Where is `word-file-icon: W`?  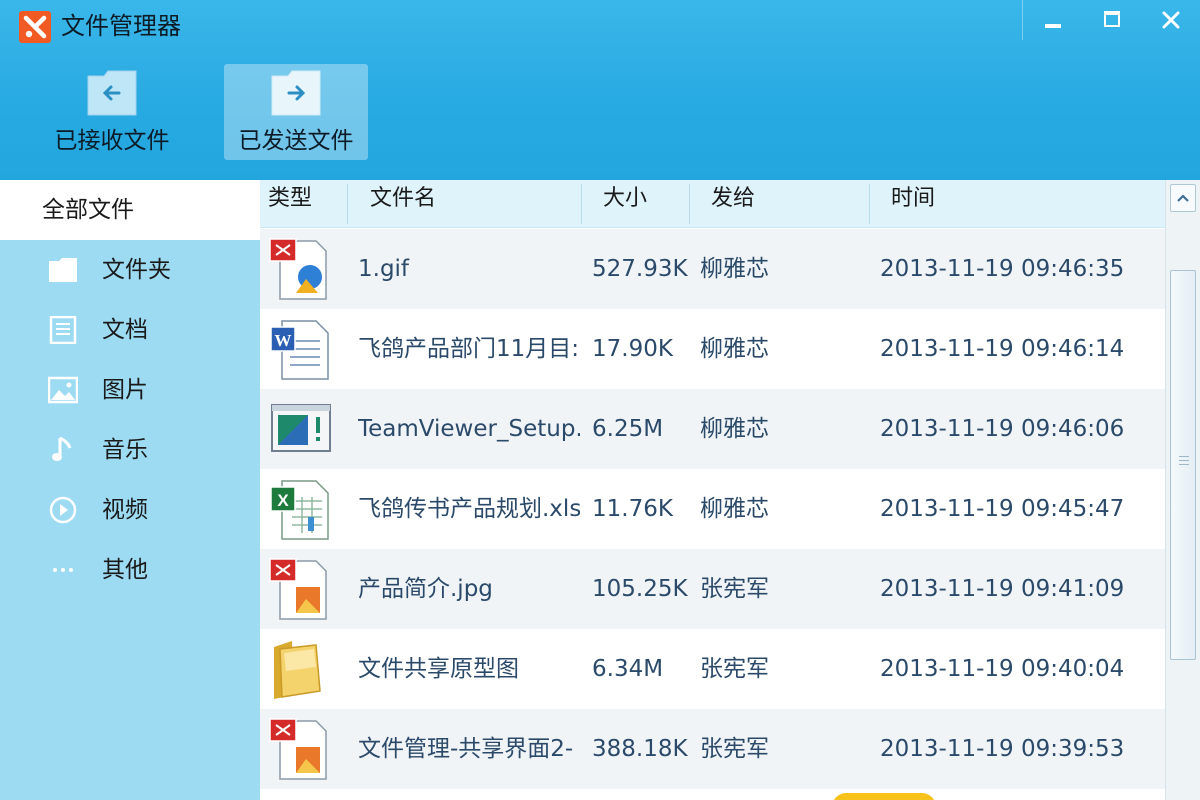 word-file-icon: W is located at coordinates (299, 350).